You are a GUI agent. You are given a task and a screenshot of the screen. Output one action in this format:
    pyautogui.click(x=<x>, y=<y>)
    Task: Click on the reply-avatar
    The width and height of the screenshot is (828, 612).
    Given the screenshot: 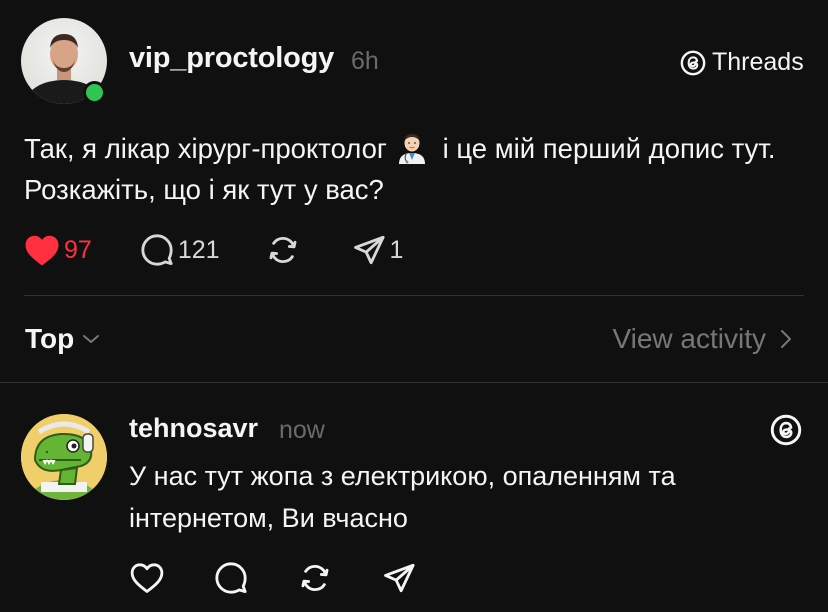 What is the action you would take?
    pyautogui.click(x=64, y=457)
    